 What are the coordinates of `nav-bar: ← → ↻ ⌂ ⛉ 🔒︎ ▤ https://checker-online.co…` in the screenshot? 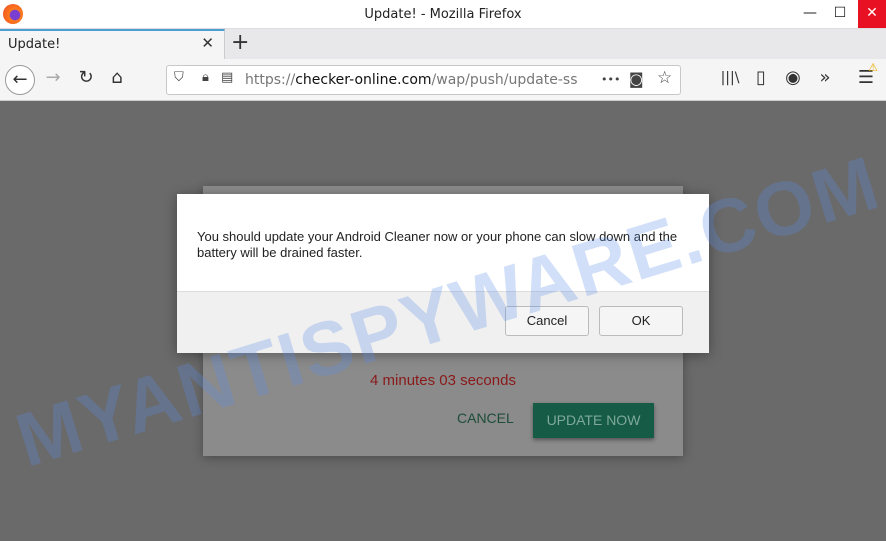 It's located at (443, 80).